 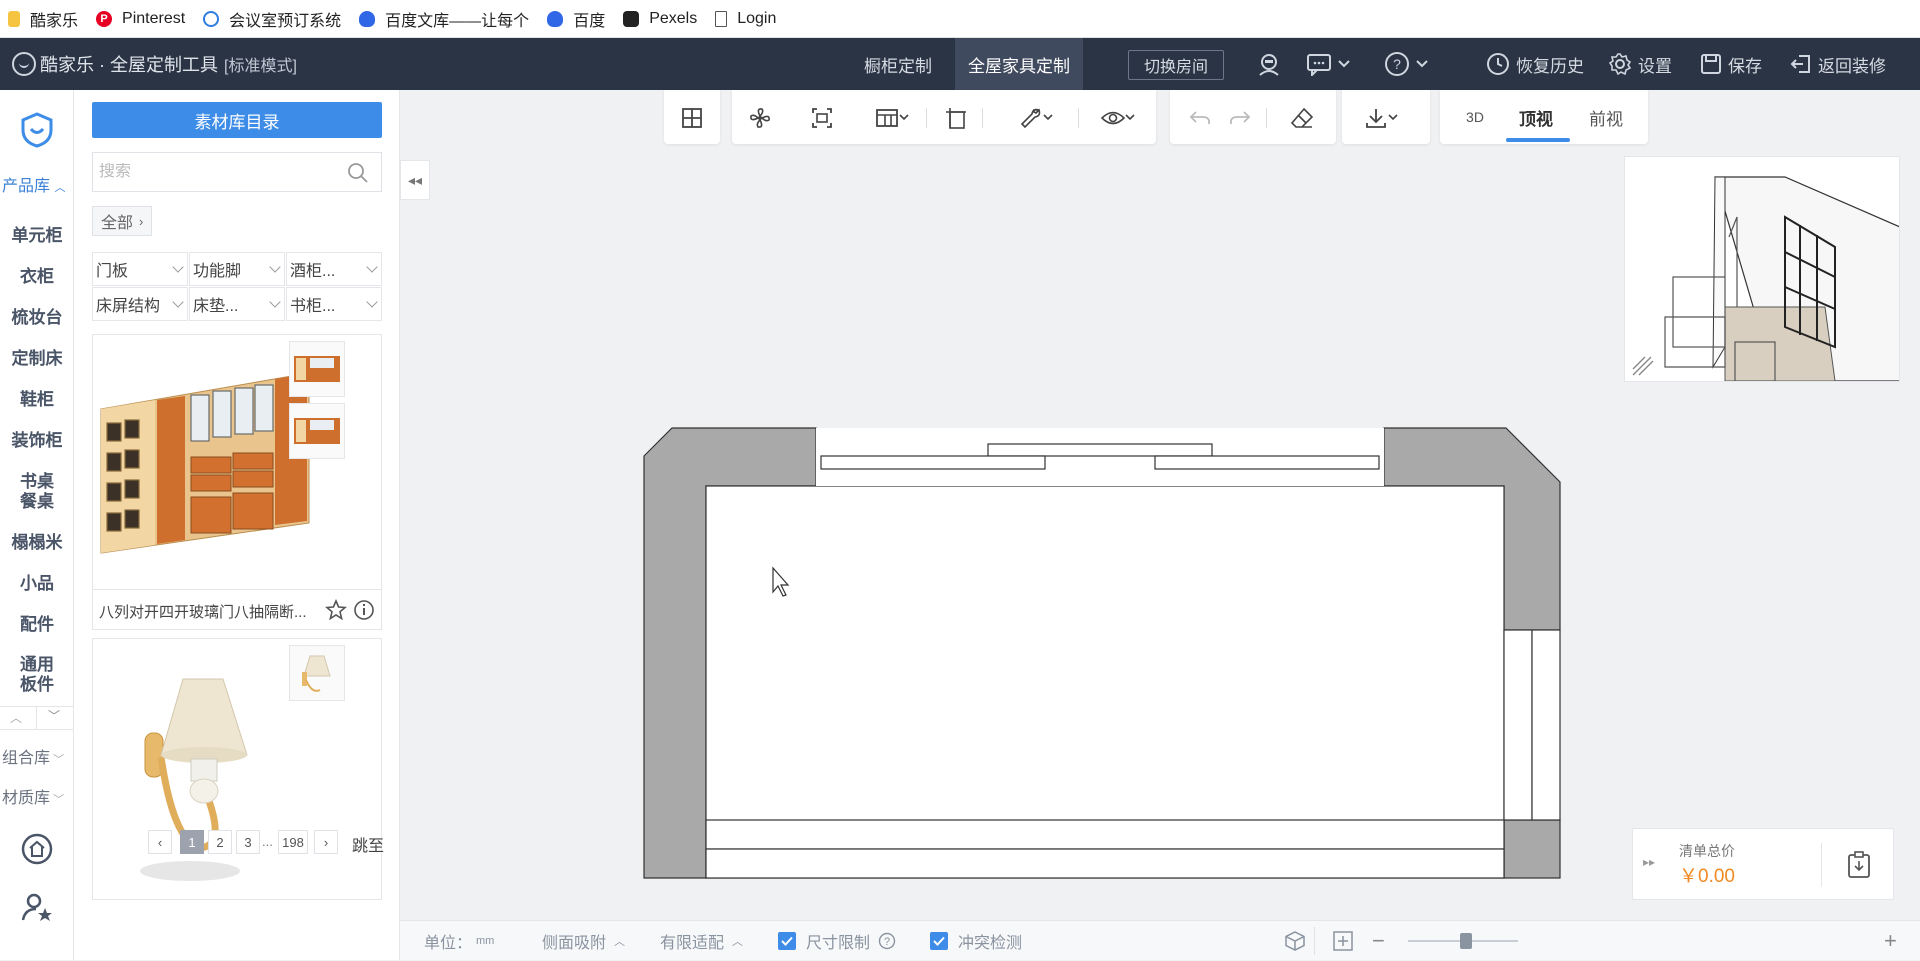 What do you see at coordinates (1838, 64) in the screenshot?
I see `back-to-decoration-button: 返回装修` at bounding box center [1838, 64].